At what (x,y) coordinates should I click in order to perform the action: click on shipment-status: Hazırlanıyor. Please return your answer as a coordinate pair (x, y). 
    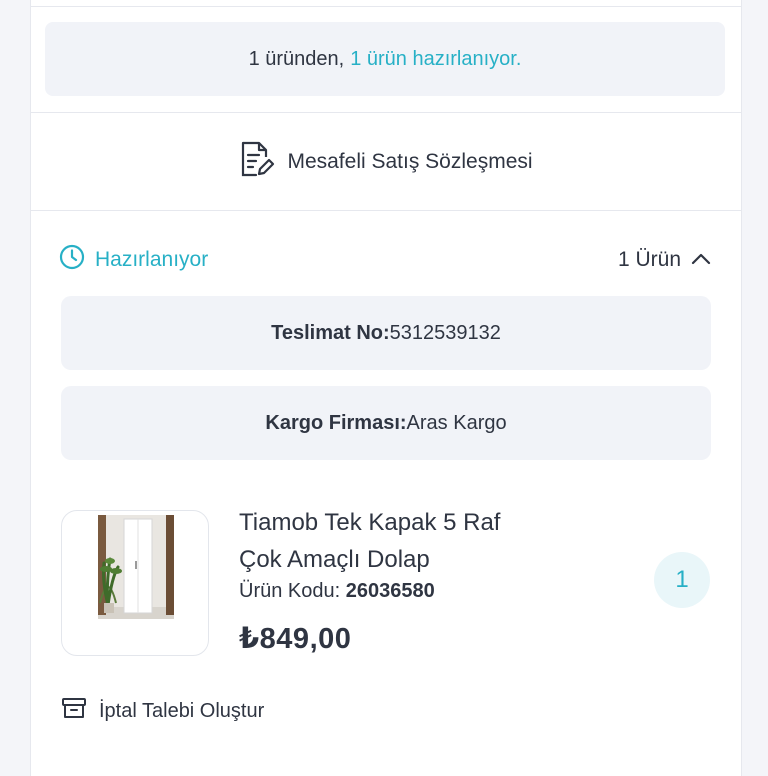
    Looking at the image, I should click on (133, 260).